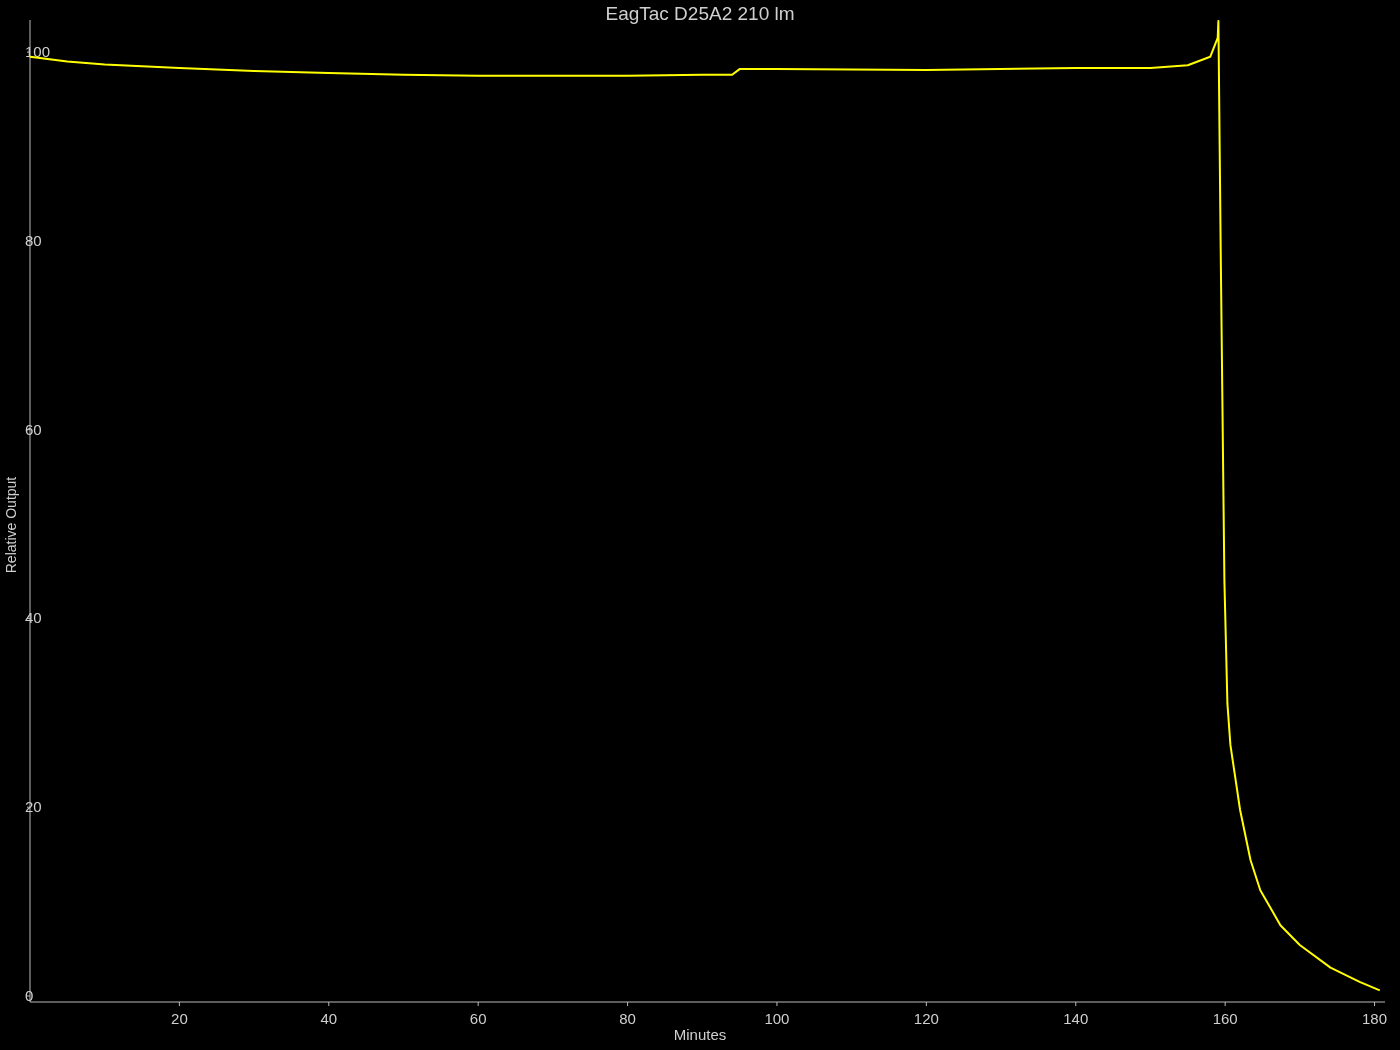  What do you see at coordinates (700, 1034) in the screenshot?
I see `x-axis-label: Minutes` at bounding box center [700, 1034].